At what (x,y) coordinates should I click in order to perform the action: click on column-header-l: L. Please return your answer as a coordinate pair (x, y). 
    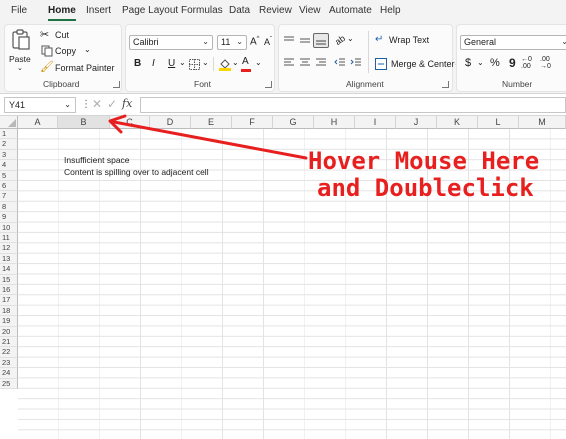
    Looking at the image, I should click on (498, 122).